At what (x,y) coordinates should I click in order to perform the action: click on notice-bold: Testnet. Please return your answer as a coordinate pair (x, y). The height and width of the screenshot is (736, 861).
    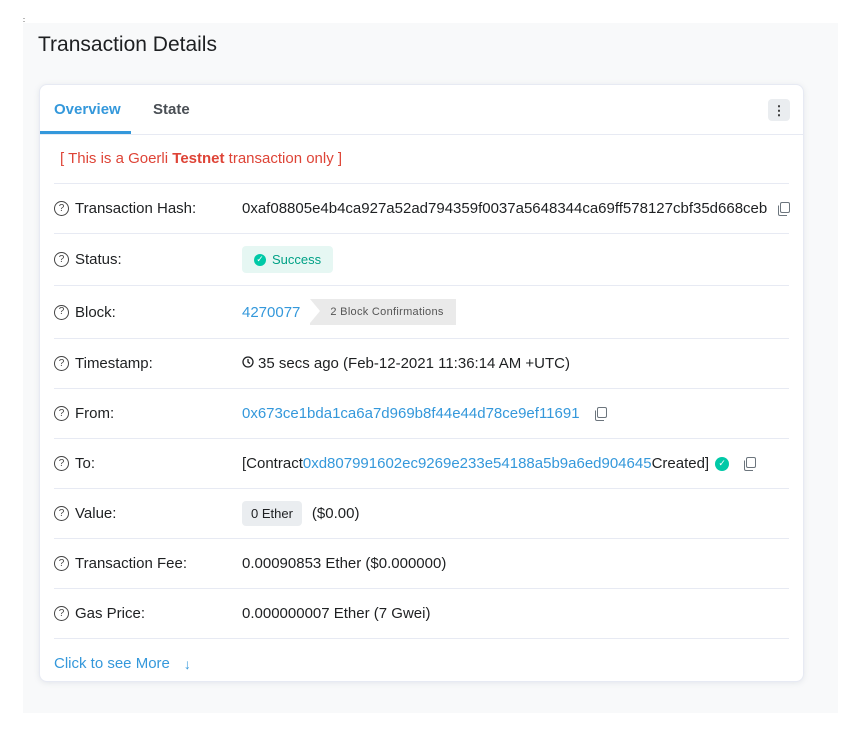
    Looking at the image, I should click on (198, 158).